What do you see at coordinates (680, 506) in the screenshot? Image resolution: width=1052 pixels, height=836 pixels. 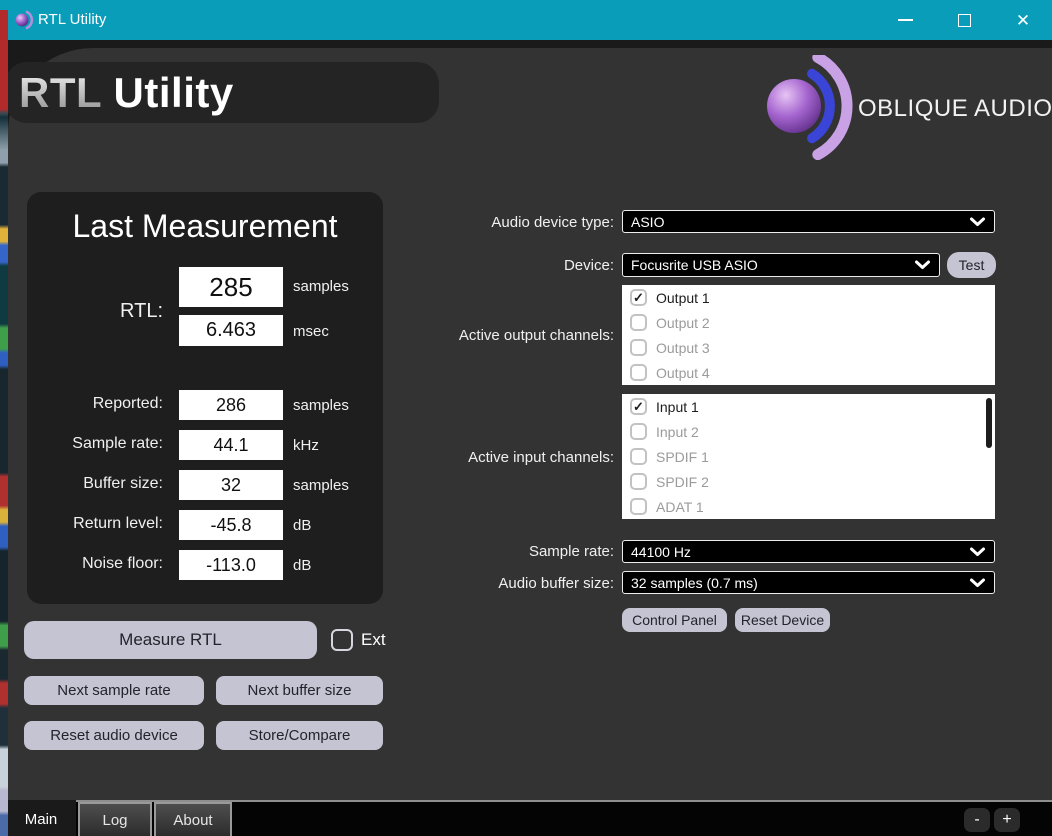 I see `channel-label: ADAT 1` at bounding box center [680, 506].